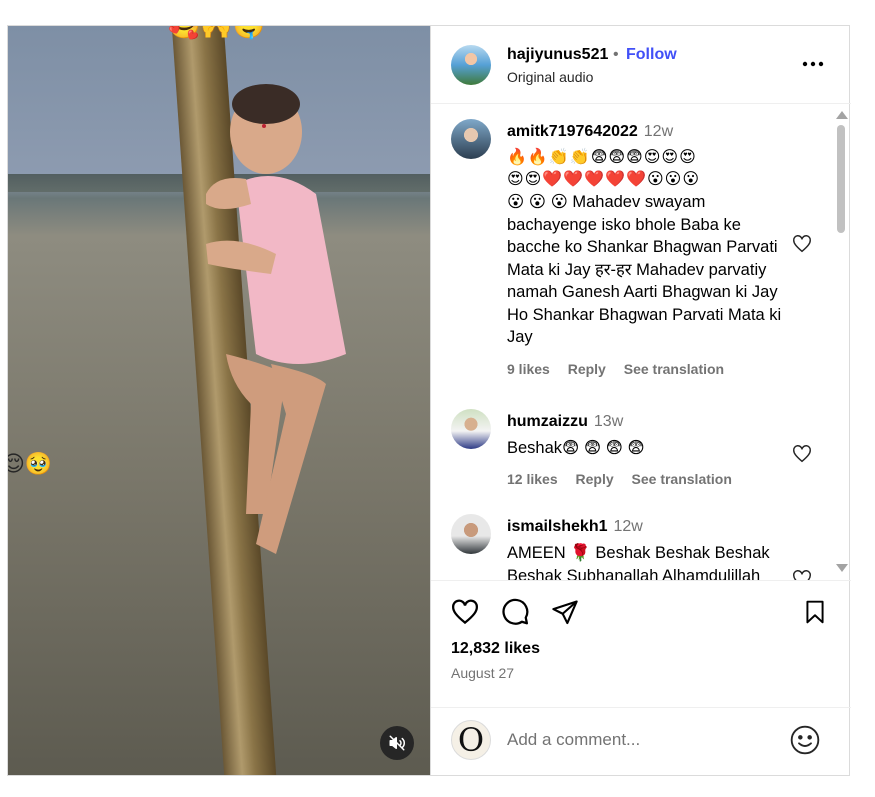 The width and height of the screenshot is (875, 797). I want to click on scroll-up-arrow-icon, so click(842, 115).